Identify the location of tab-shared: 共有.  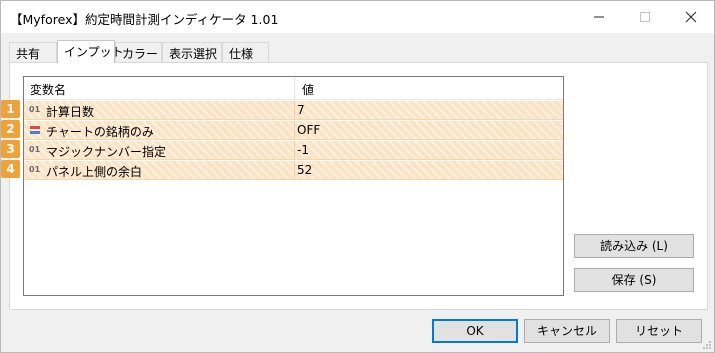
(33, 52).